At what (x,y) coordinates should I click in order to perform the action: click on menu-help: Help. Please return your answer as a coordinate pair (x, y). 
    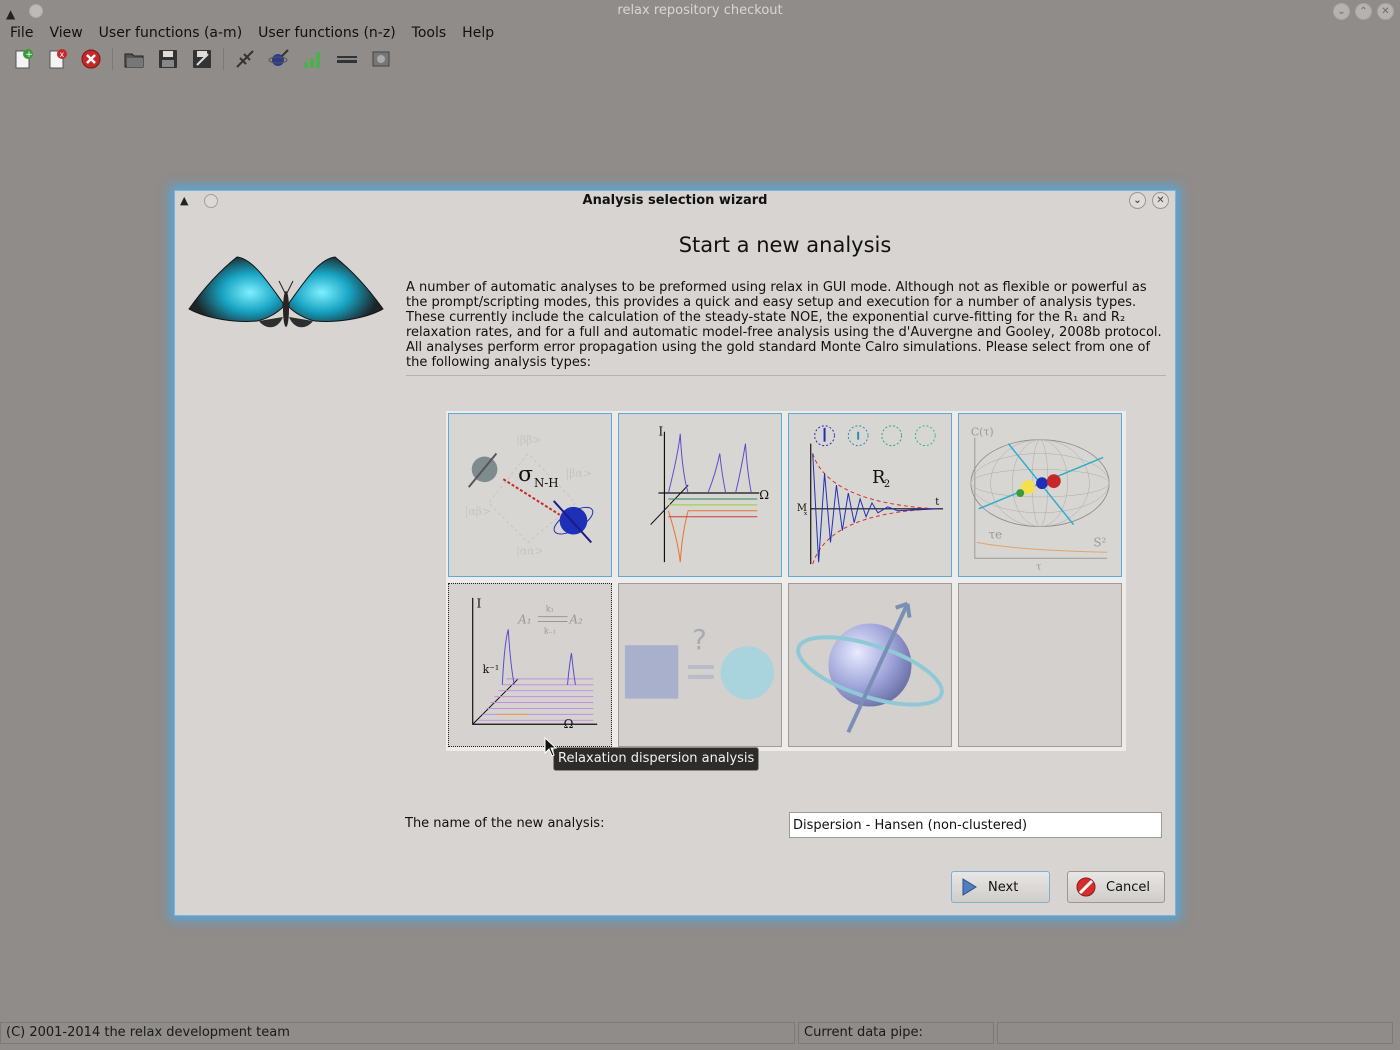
    Looking at the image, I should click on (478, 33).